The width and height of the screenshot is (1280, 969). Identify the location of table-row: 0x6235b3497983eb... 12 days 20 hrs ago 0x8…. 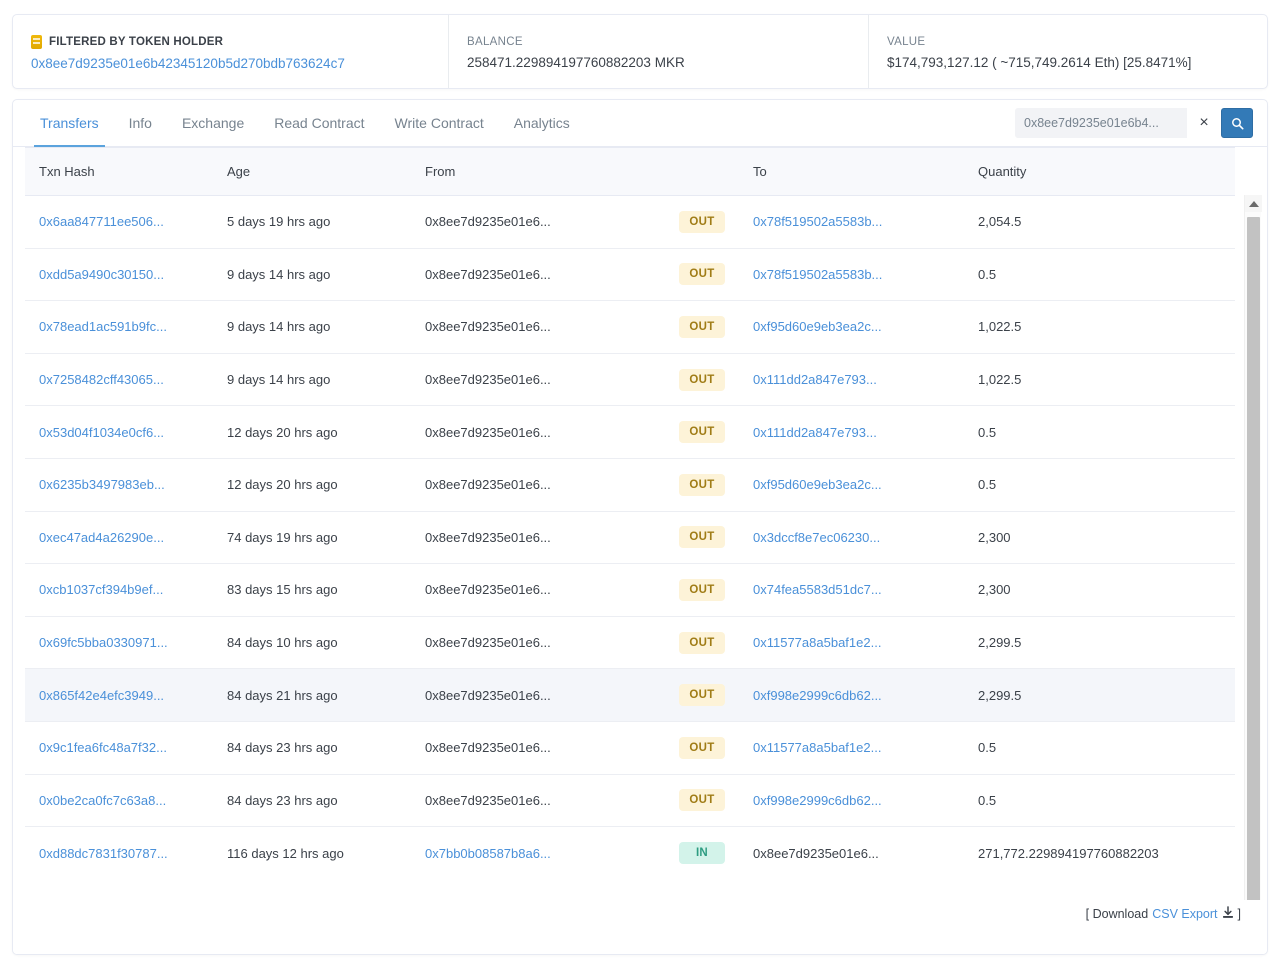
(630, 485).